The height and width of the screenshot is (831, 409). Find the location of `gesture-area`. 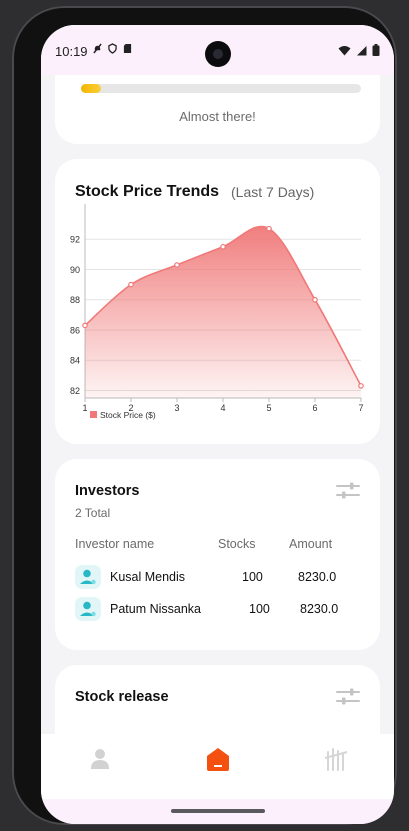

gesture-area is located at coordinates (217, 811).